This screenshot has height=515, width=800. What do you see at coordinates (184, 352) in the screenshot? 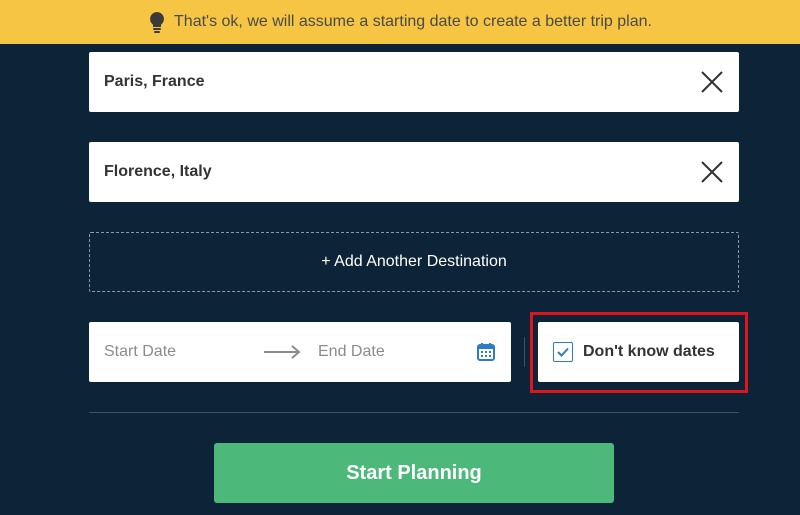
I see `start-date-field: Start Date` at bounding box center [184, 352].